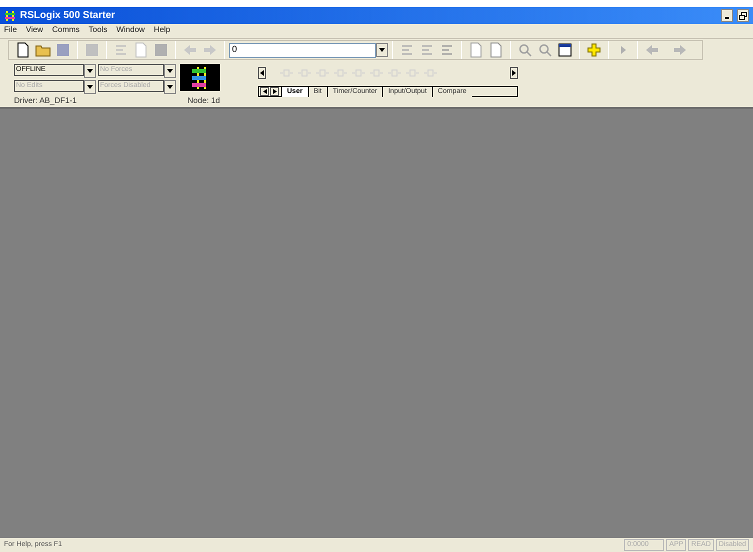 This screenshot has width=753, height=552. What do you see at coordinates (23, 50) in the screenshot?
I see `new-file-icon` at bounding box center [23, 50].